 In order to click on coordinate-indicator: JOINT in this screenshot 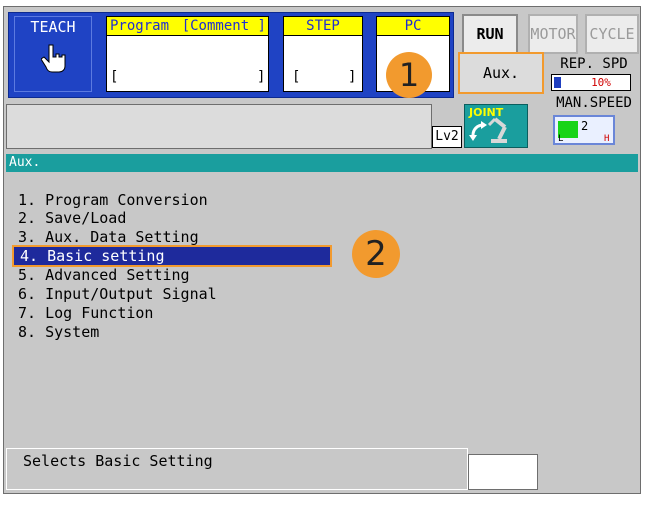, I will do `click(496, 126)`.